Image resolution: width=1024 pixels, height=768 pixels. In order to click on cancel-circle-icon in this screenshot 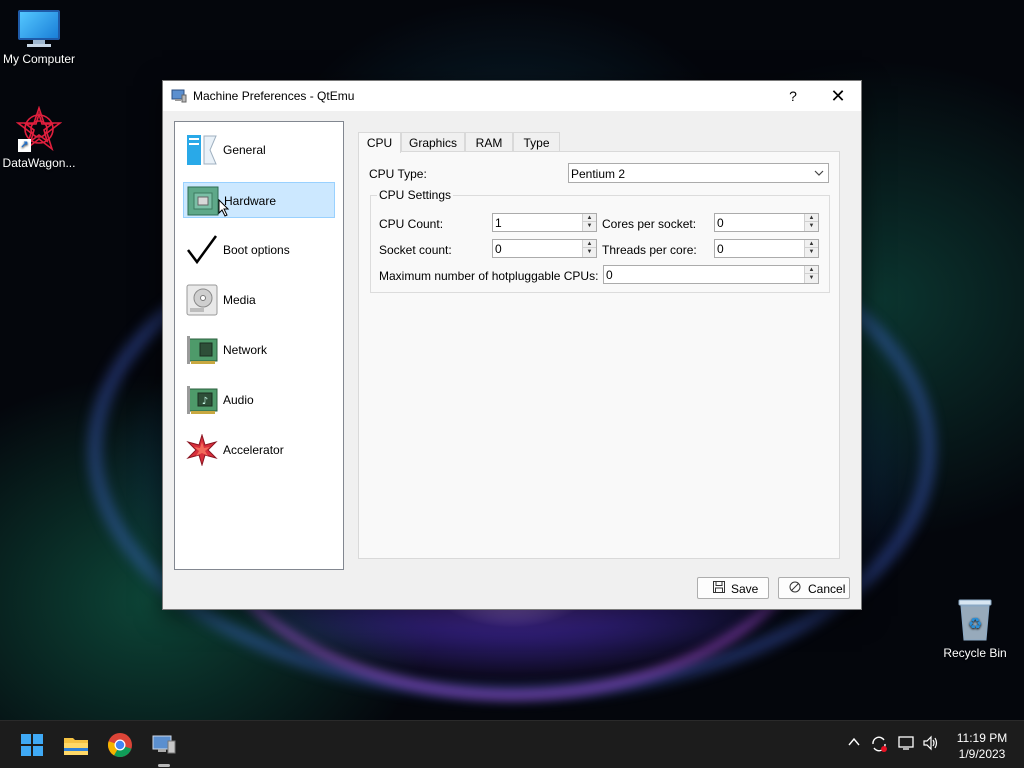, I will do `click(795, 588)`.